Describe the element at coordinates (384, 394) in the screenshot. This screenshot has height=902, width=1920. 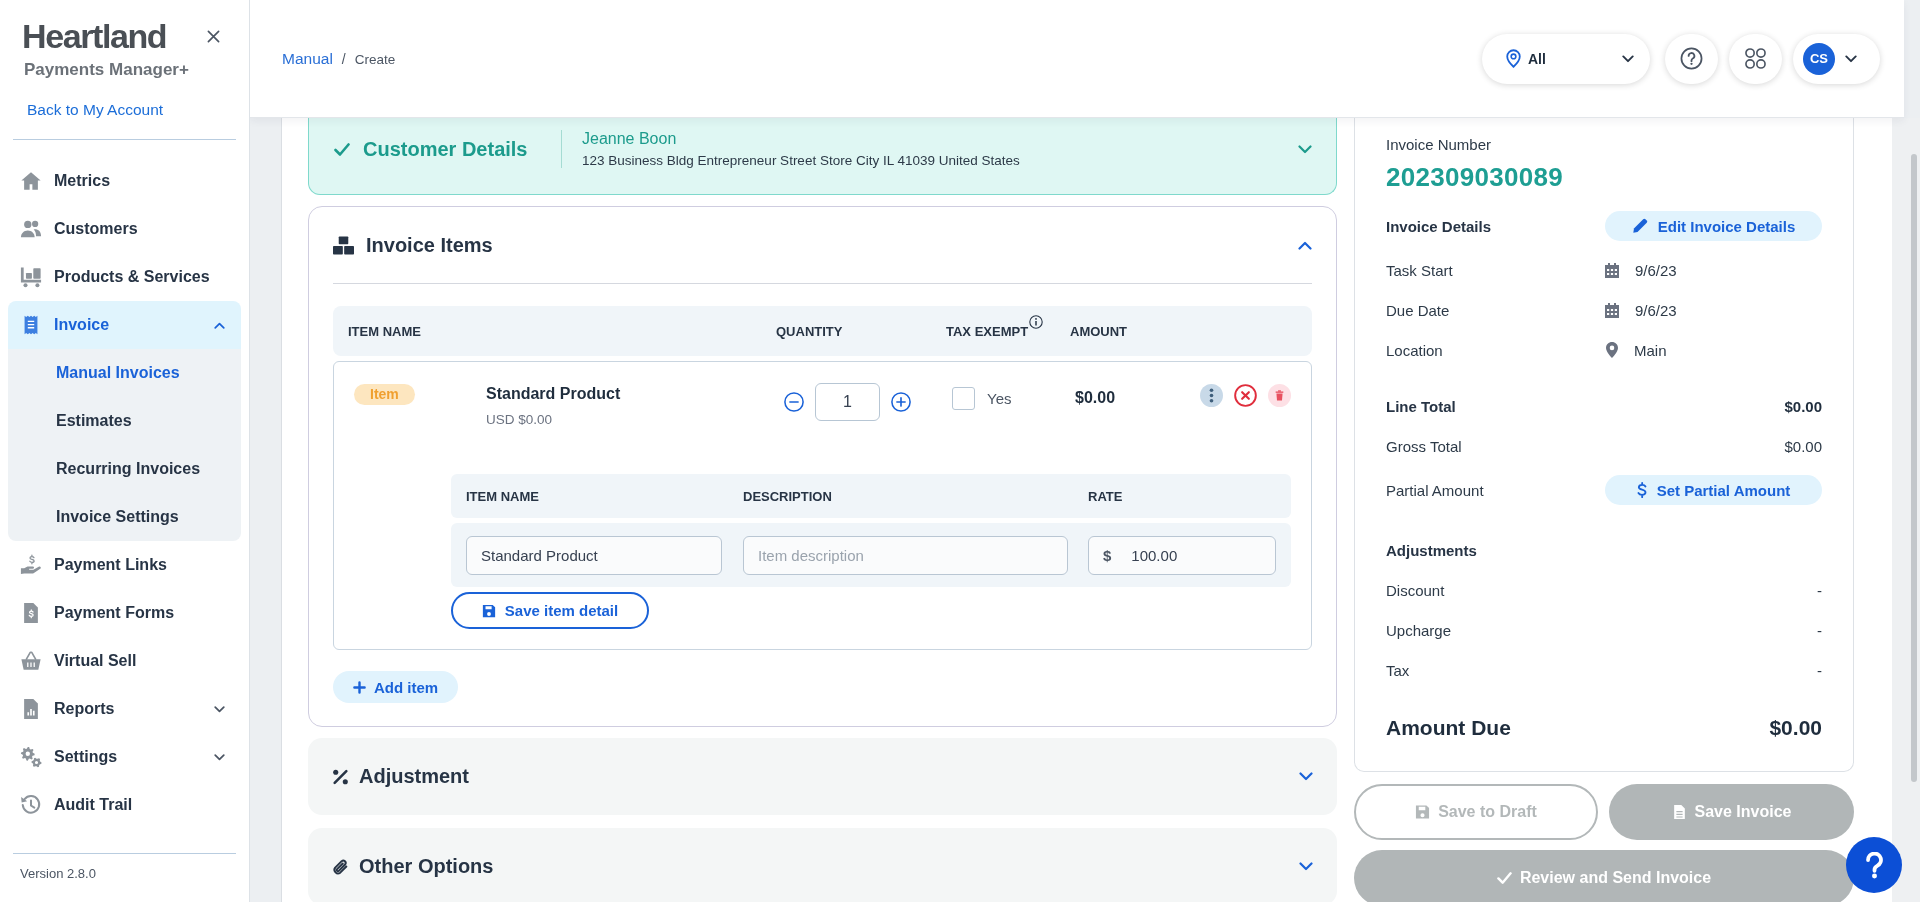
I see `item-type-tag: Item` at that location.